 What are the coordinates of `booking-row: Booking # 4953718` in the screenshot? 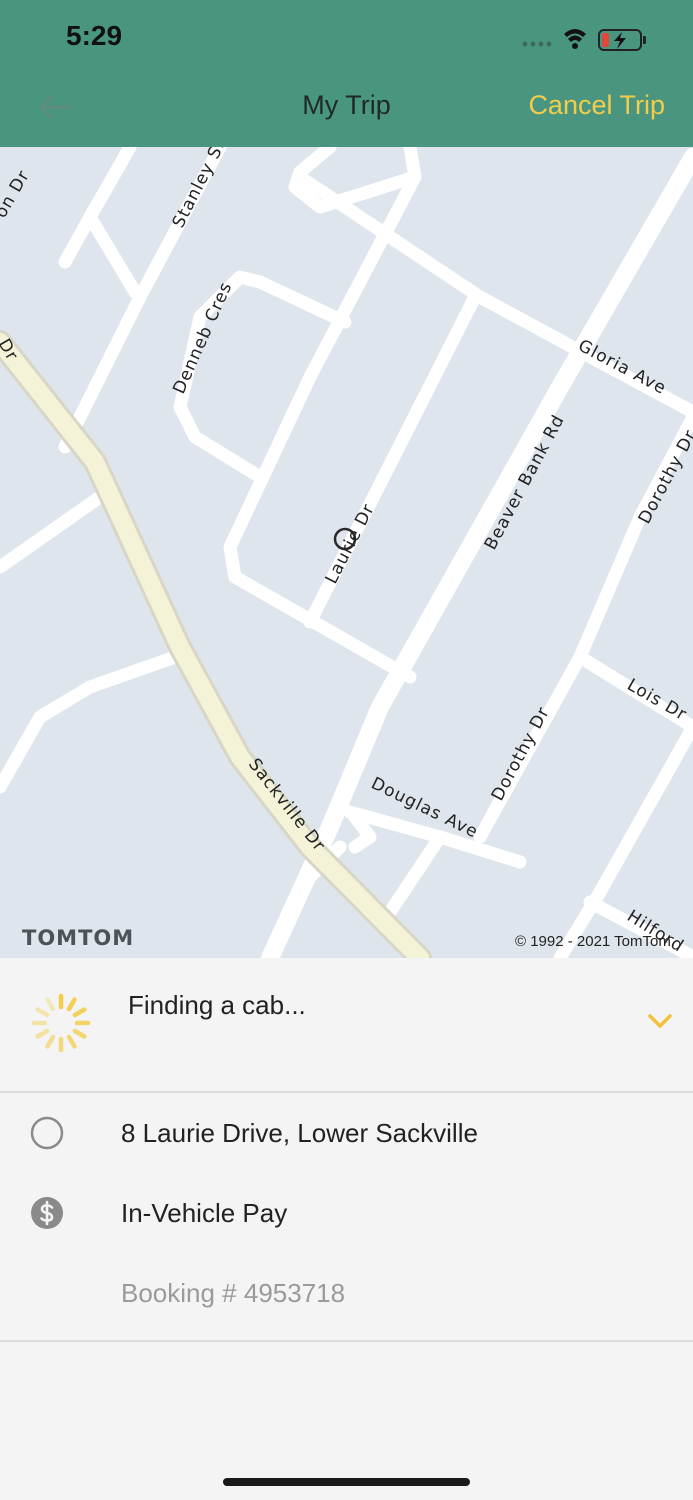 It's located at (346, 1292).